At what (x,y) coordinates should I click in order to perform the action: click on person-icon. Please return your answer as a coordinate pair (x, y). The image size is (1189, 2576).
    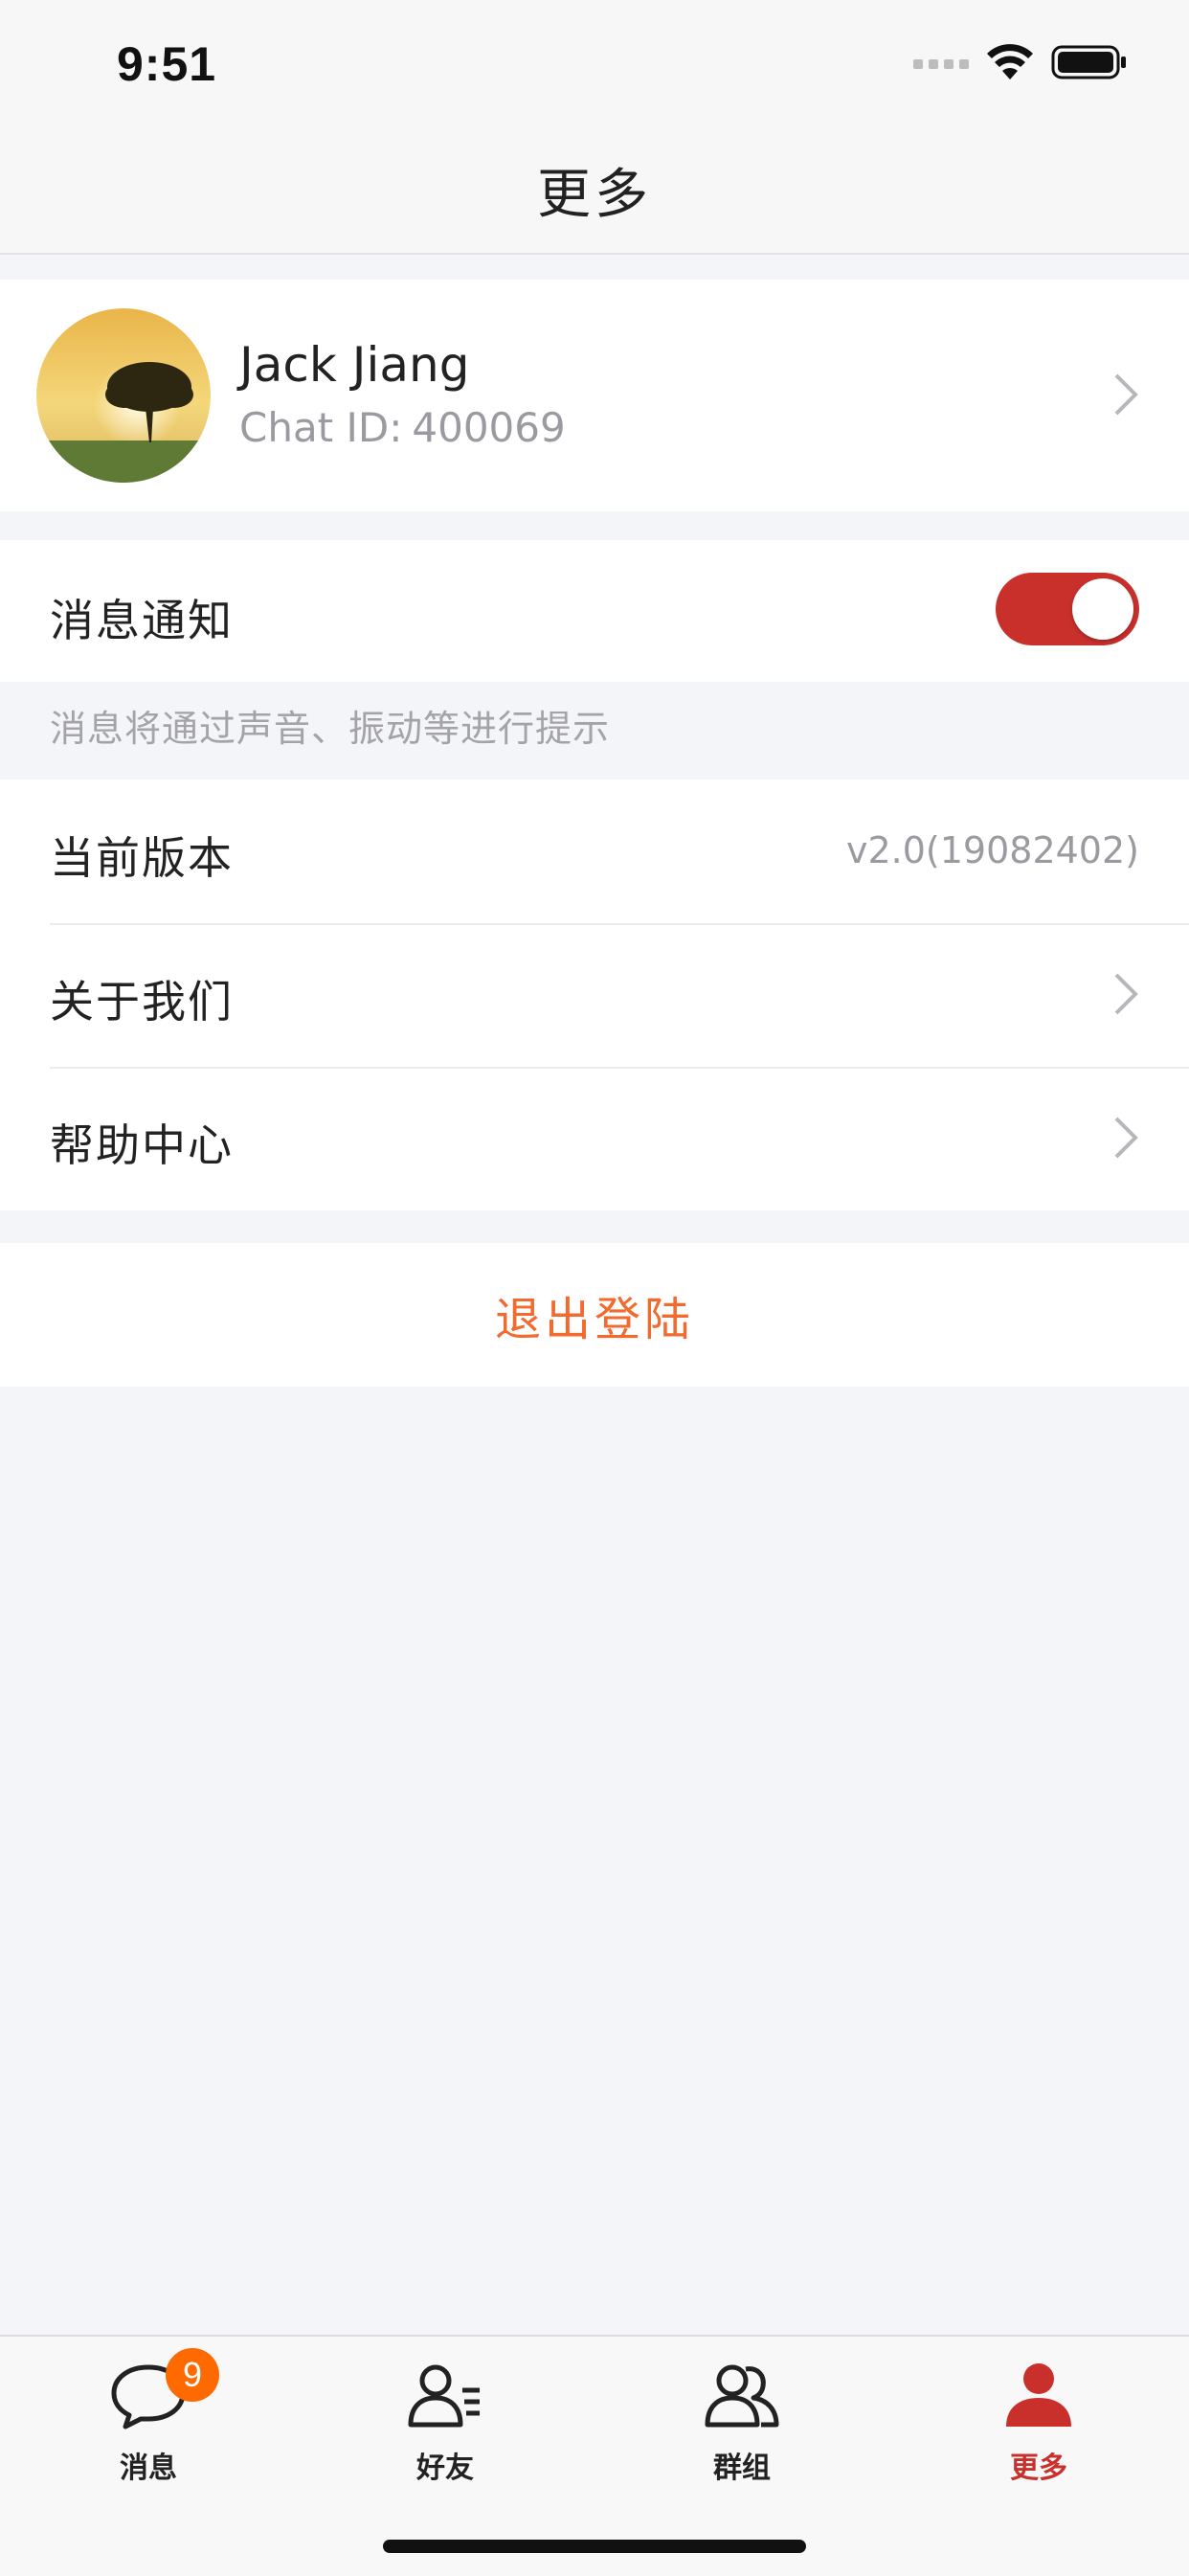
    Looking at the image, I should click on (1038, 2395).